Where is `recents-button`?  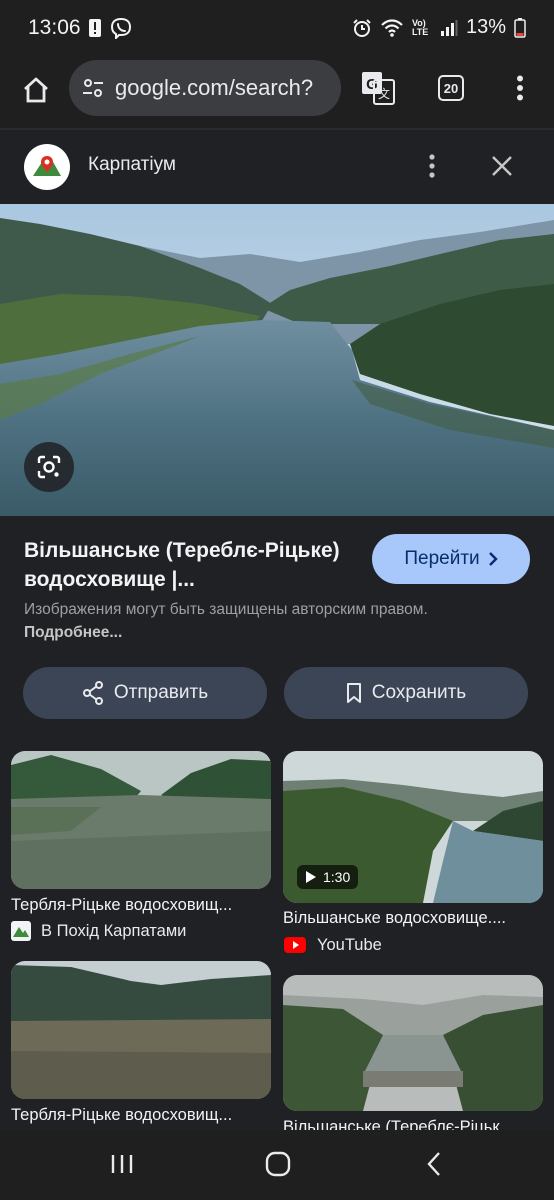
recents-button is located at coordinates (122, 1164).